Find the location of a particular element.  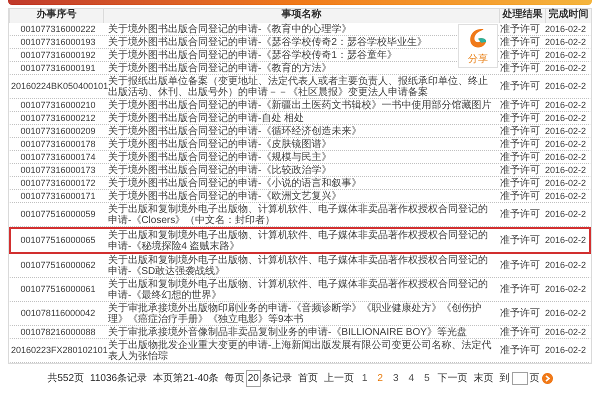

table-cell: 001077316000192 is located at coordinates (58, 55).